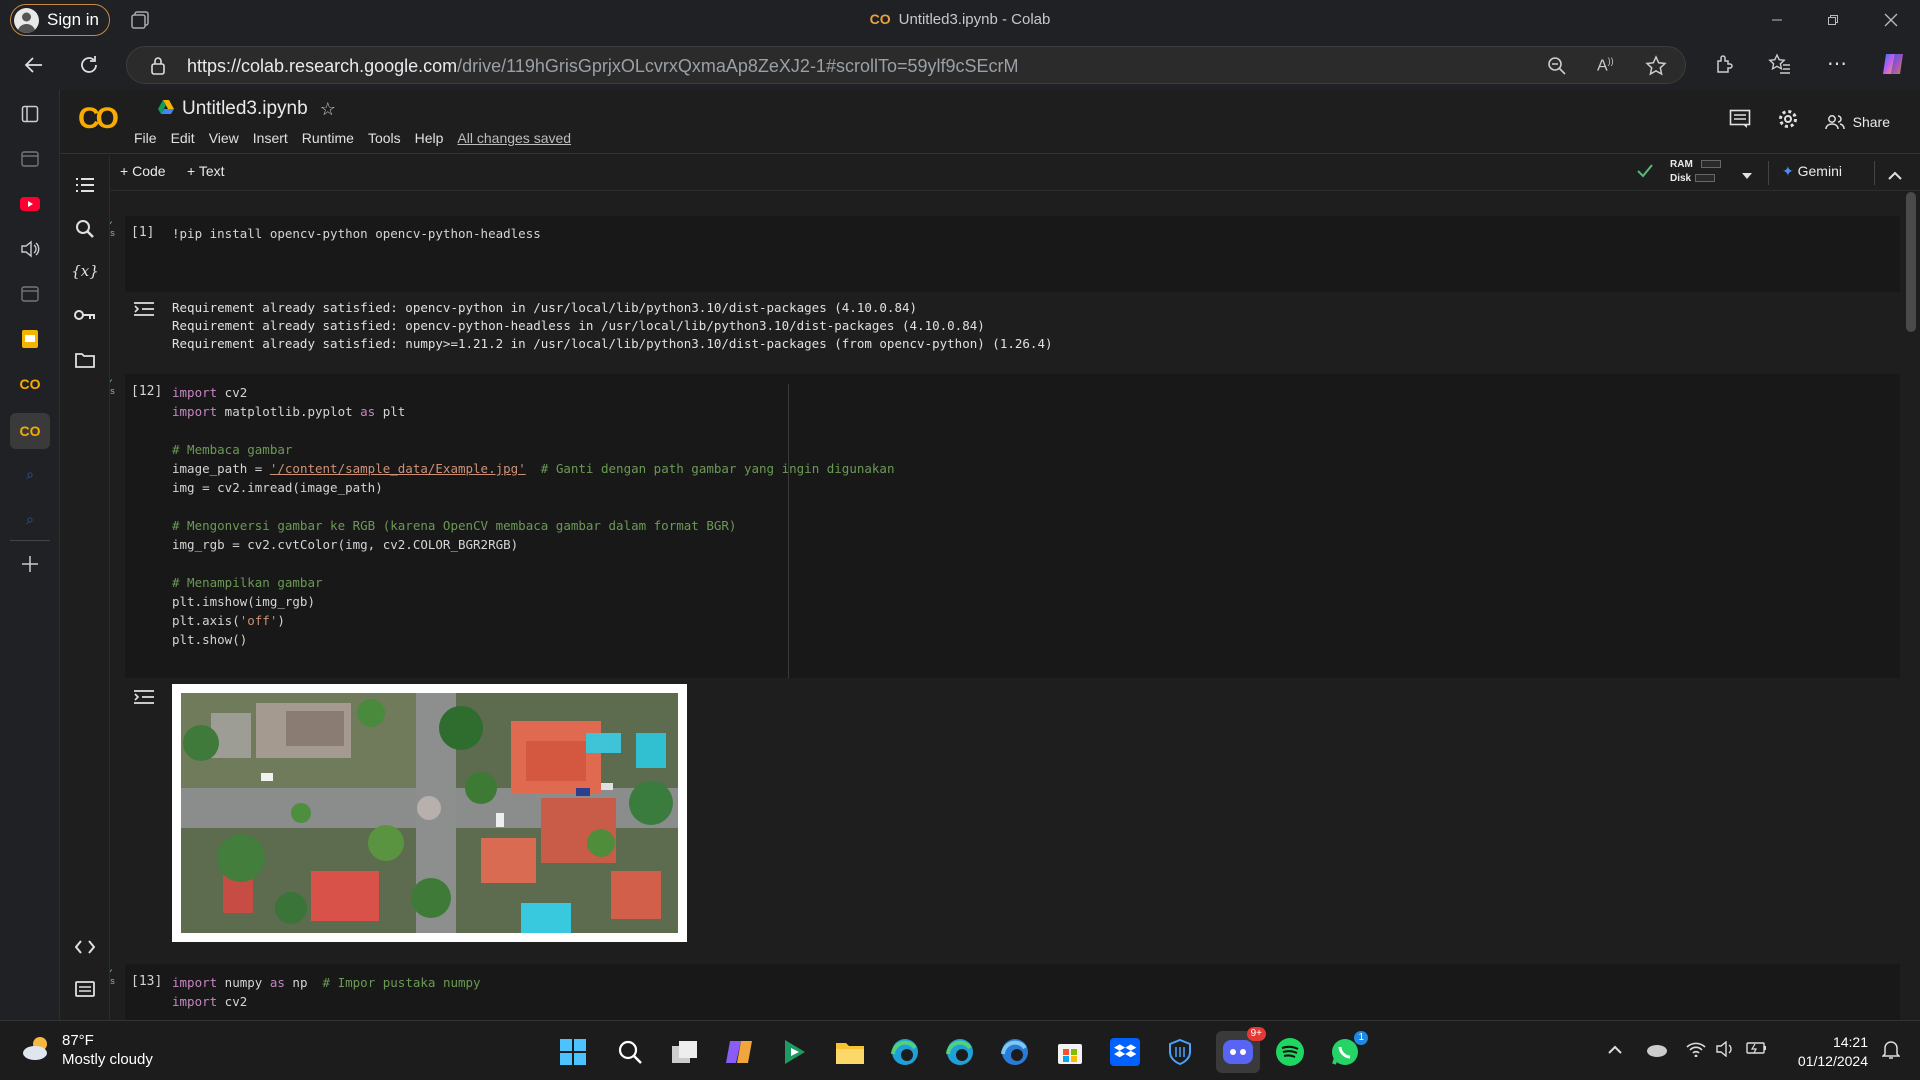 This screenshot has width=1920, height=1080. Describe the element at coordinates (1180, 1052) in the screenshot. I see `security-shield-icon` at that location.